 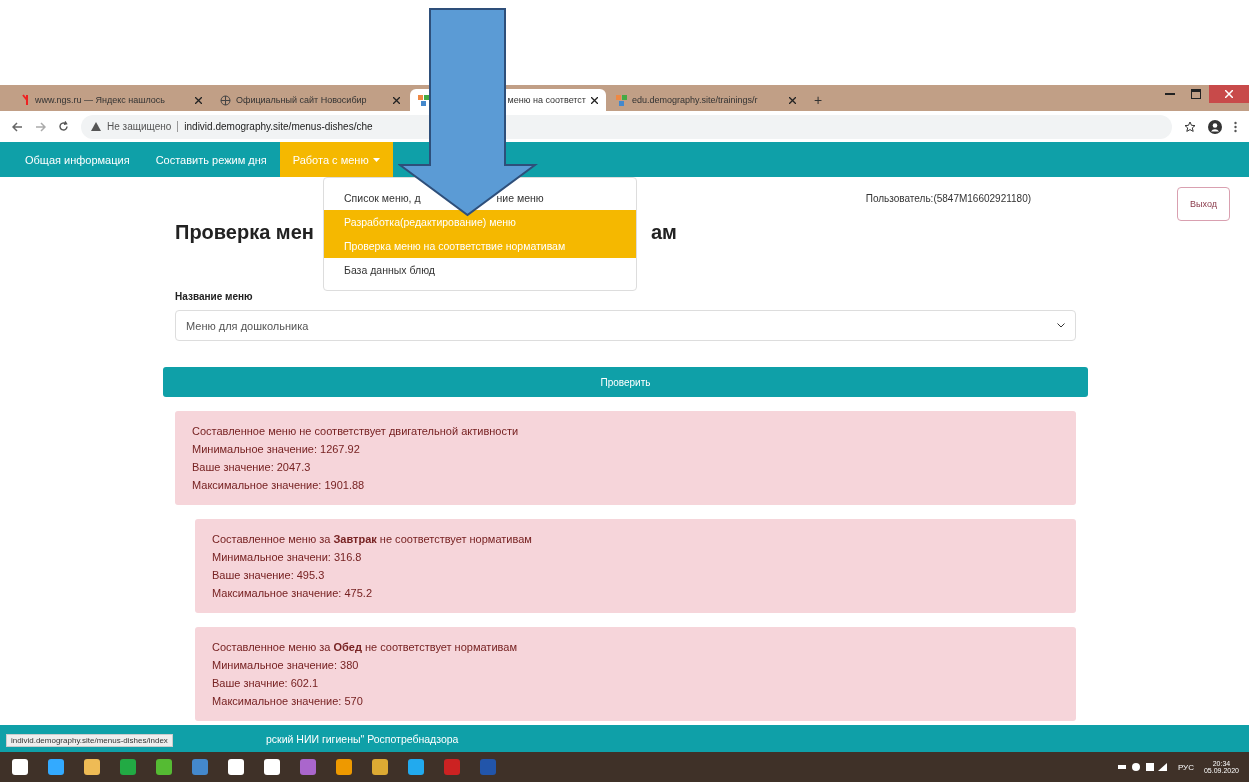 What do you see at coordinates (276, 449) in the screenshot?
I see `alert-text: Минимальное значение: 1267.92` at bounding box center [276, 449].